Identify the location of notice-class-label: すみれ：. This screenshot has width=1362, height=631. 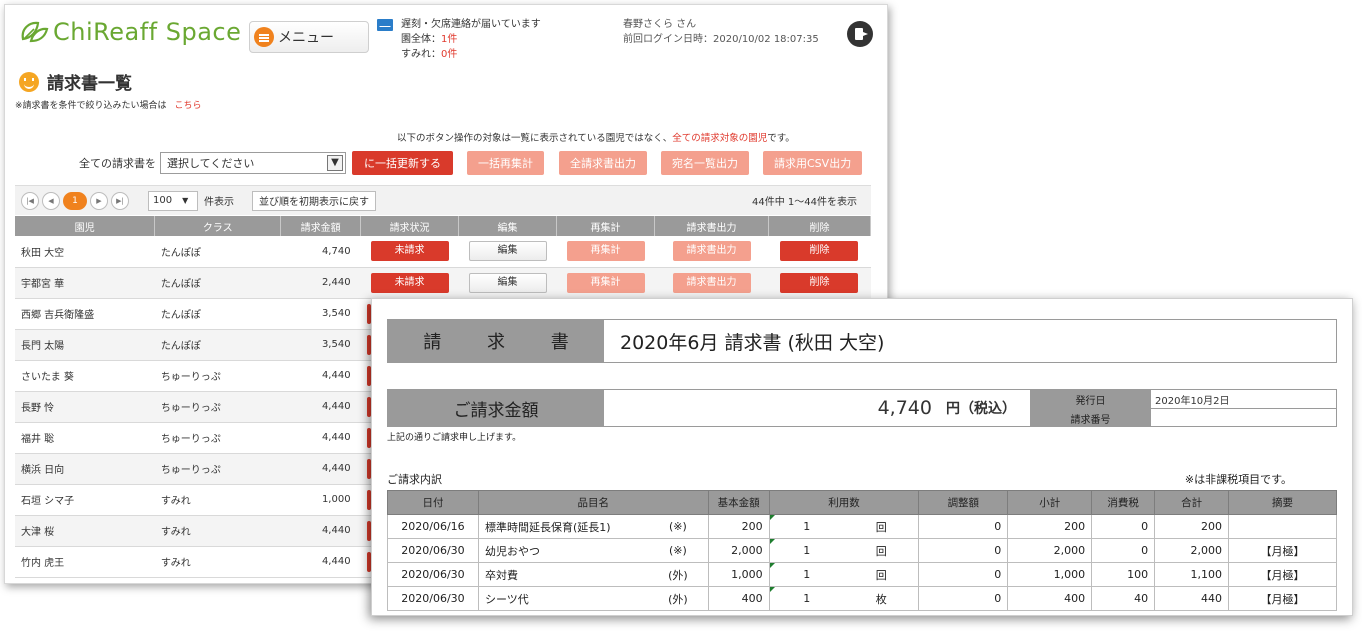
(421, 54).